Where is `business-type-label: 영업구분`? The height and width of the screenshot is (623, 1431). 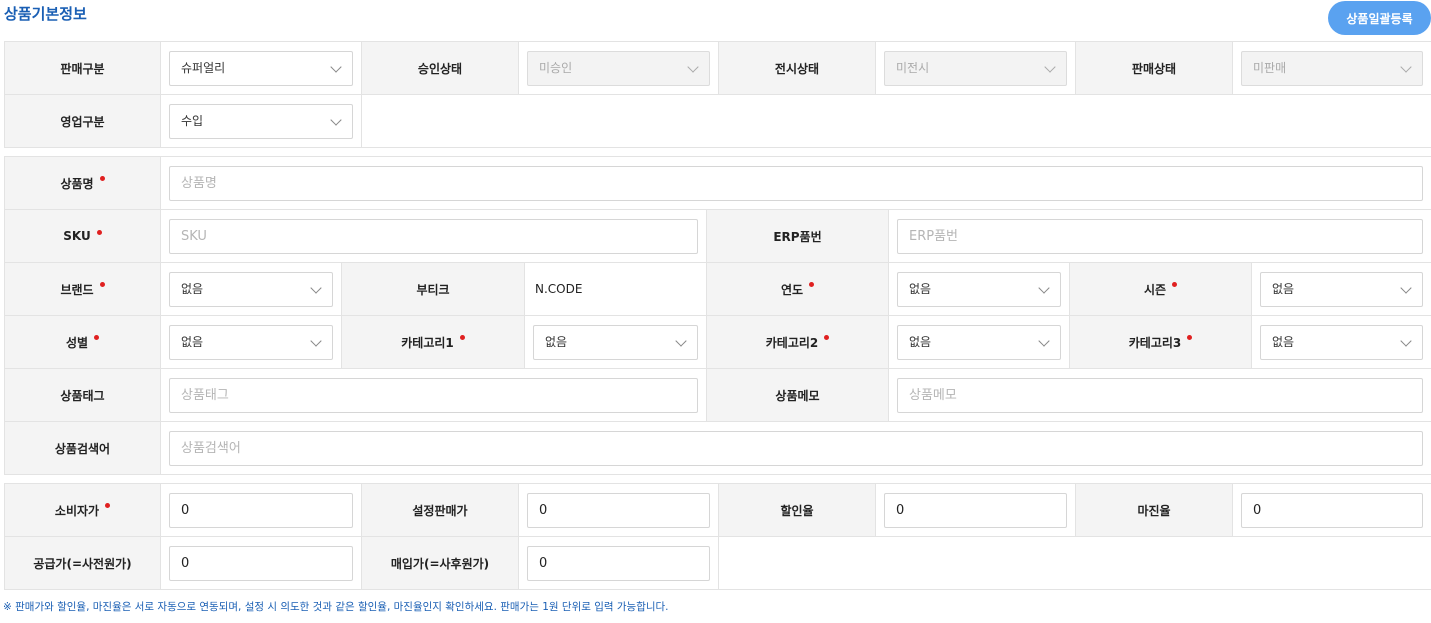
business-type-label: 영업구분 is located at coordinates (82, 121).